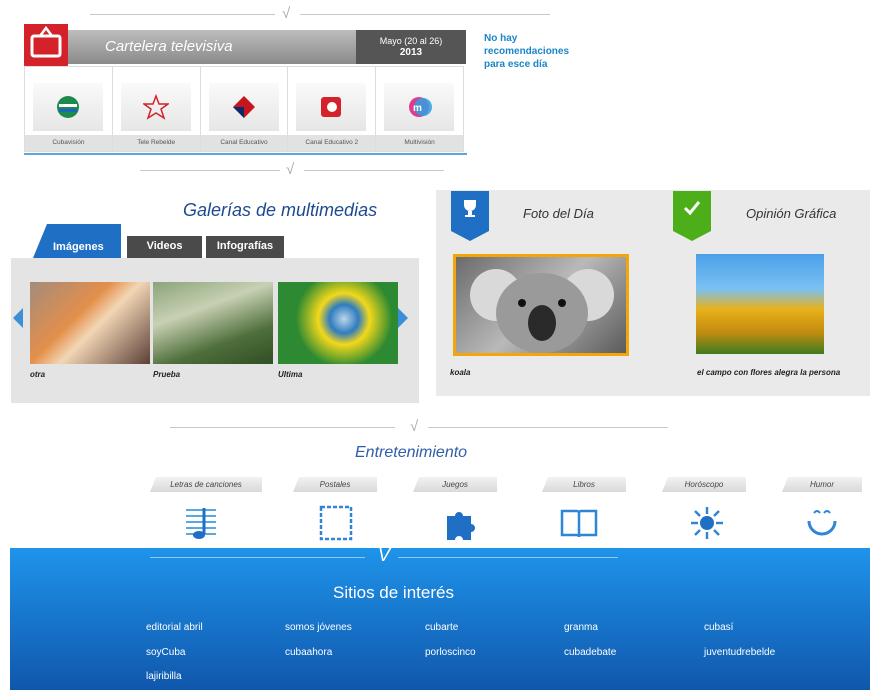 This screenshot has width=870, height=690. Describe the element at coordinates (77, 241) in the screenshot. I see `tab-imagenes: Imágenes` at that location.